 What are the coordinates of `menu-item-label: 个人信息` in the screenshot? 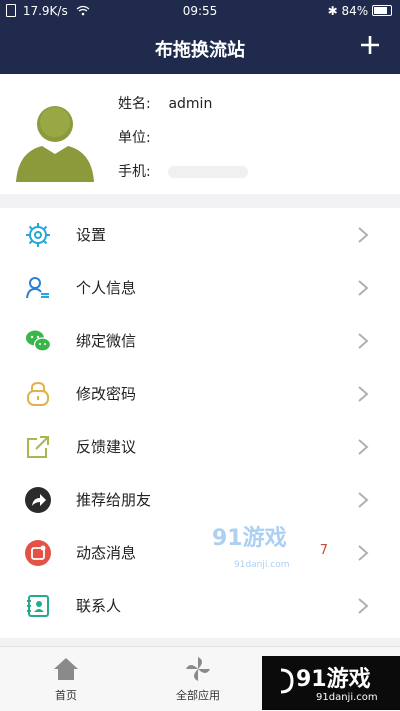 It's located at (106, 288).